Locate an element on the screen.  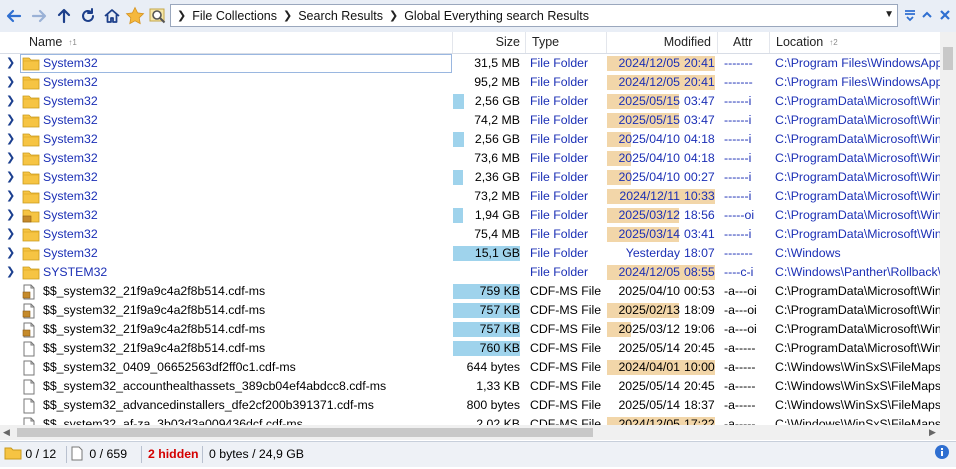
column-size: Size is located at coordinates (489, 42).